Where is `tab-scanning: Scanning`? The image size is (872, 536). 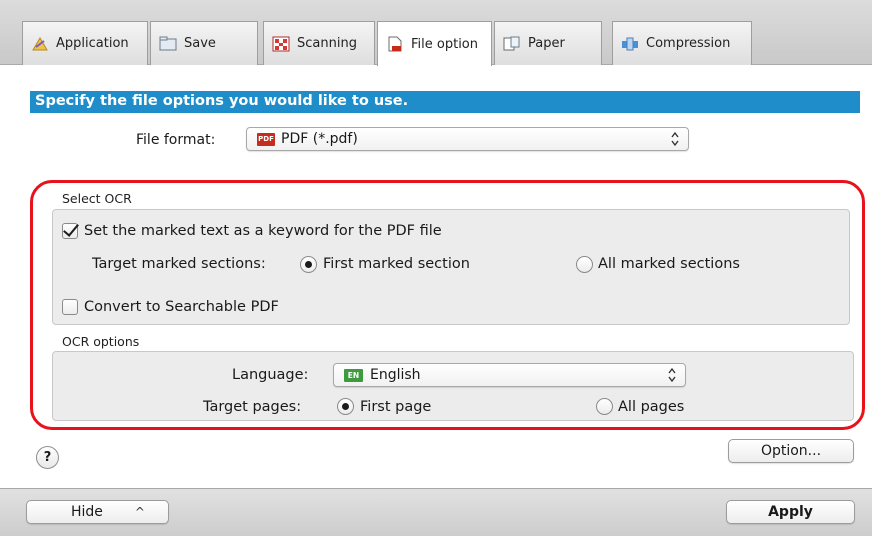 tab-scanning: Scanning is located at coordinates (319, 43).